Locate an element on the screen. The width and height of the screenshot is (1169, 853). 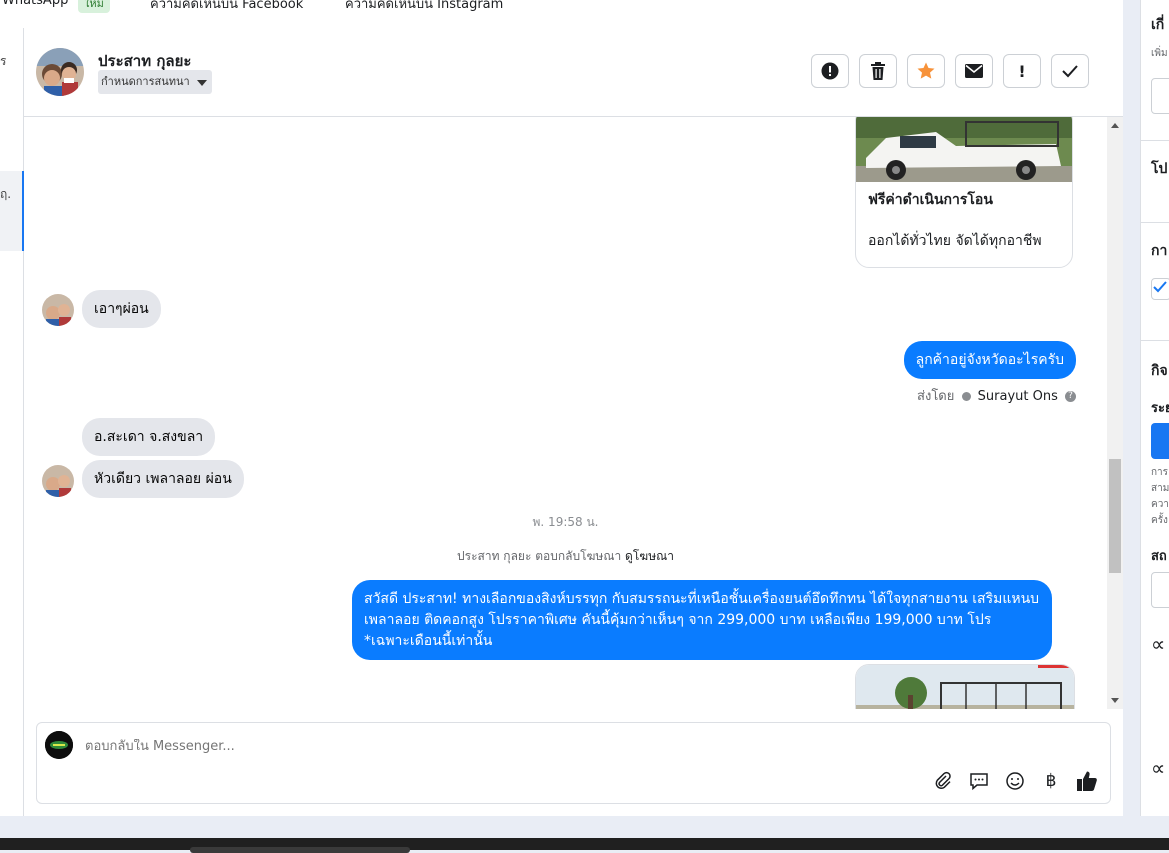
right-input-field is located at coordinates (1160, 96).